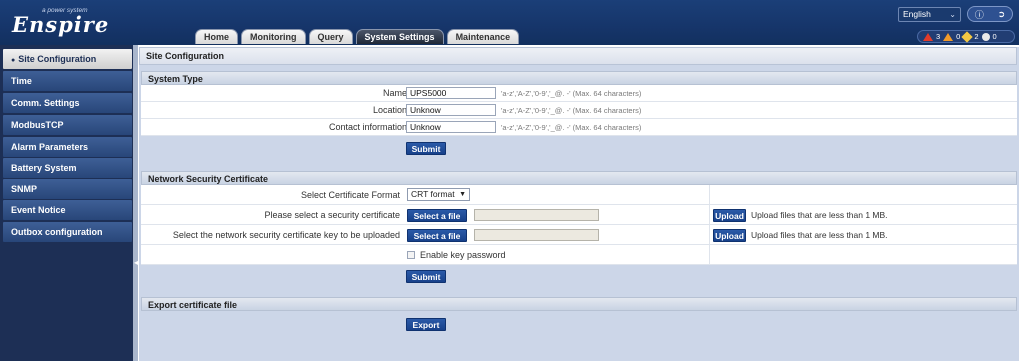 The height and width of the screenshot is (361, 1019). What do you see at coordinates (819, 235) in the screenshot?
I see `key-upload-hint: Upload files that are less than 1 MB.` at bounding box center [819, 235].